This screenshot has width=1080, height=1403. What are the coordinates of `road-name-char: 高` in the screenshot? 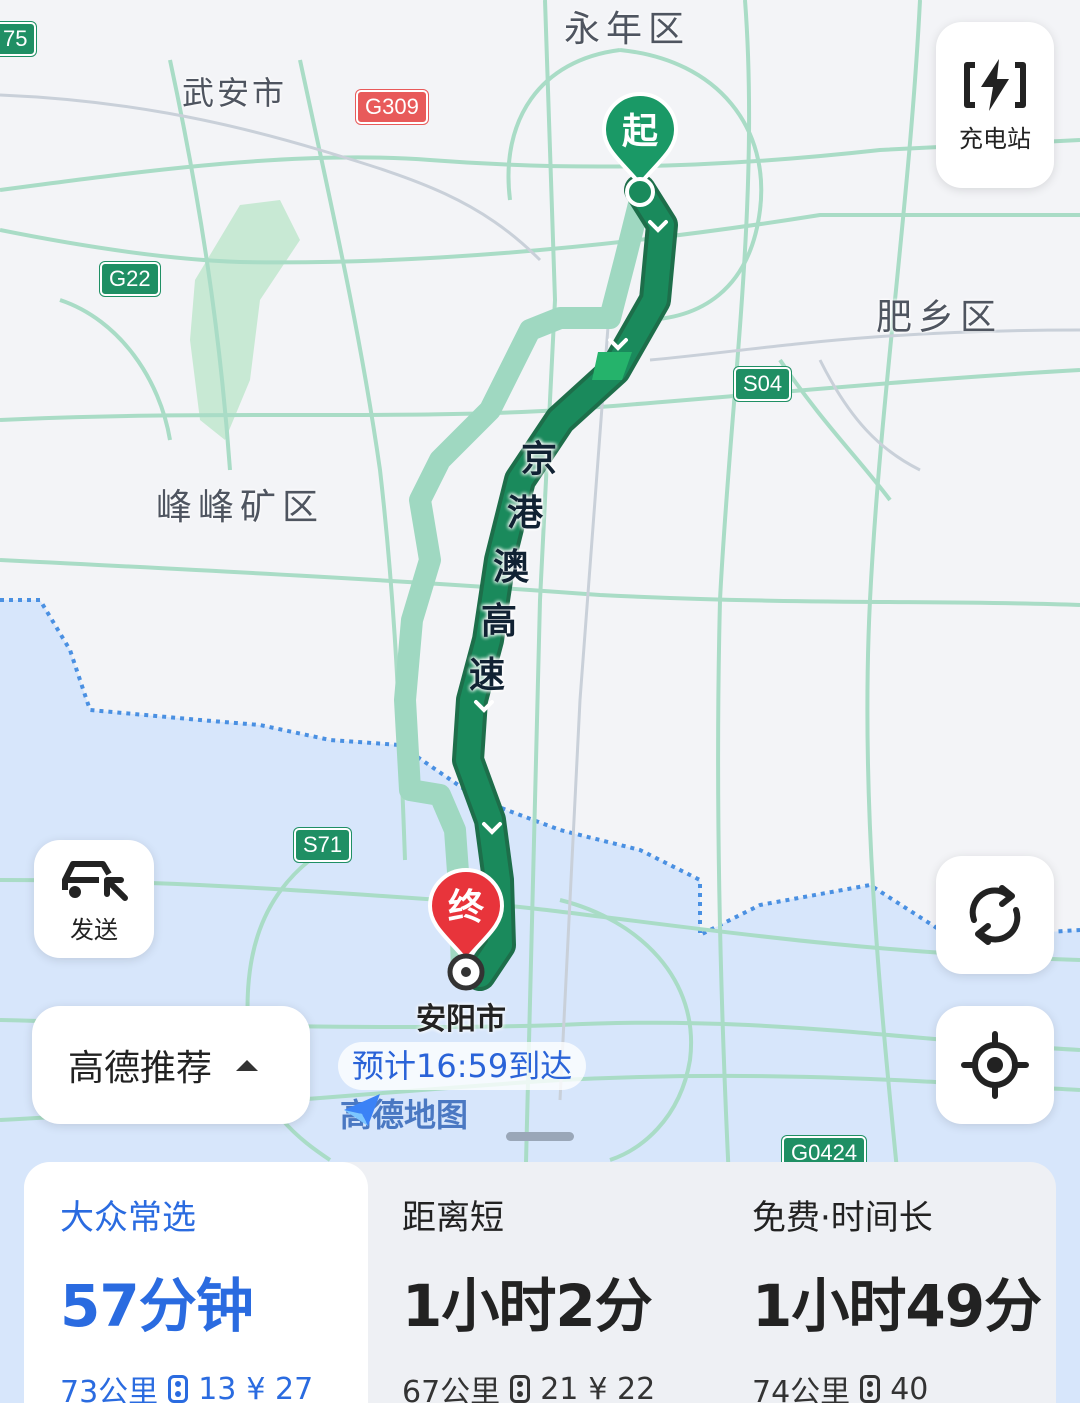 It's located at (499, 621).